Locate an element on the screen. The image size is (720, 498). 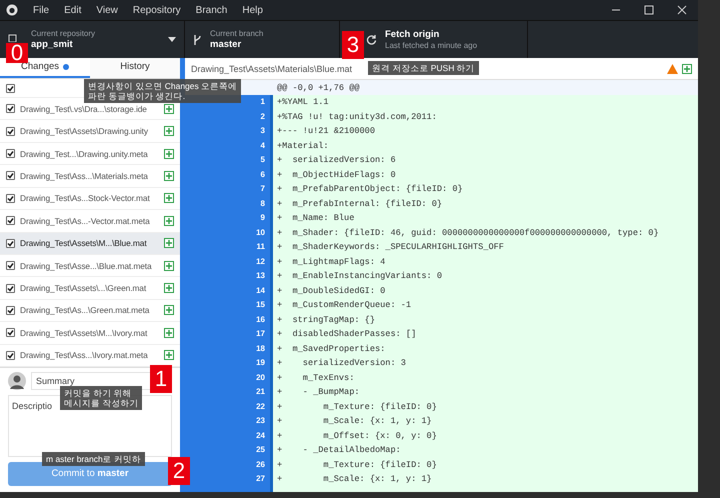
line-number: 16 is located at coordinates (260, 320).